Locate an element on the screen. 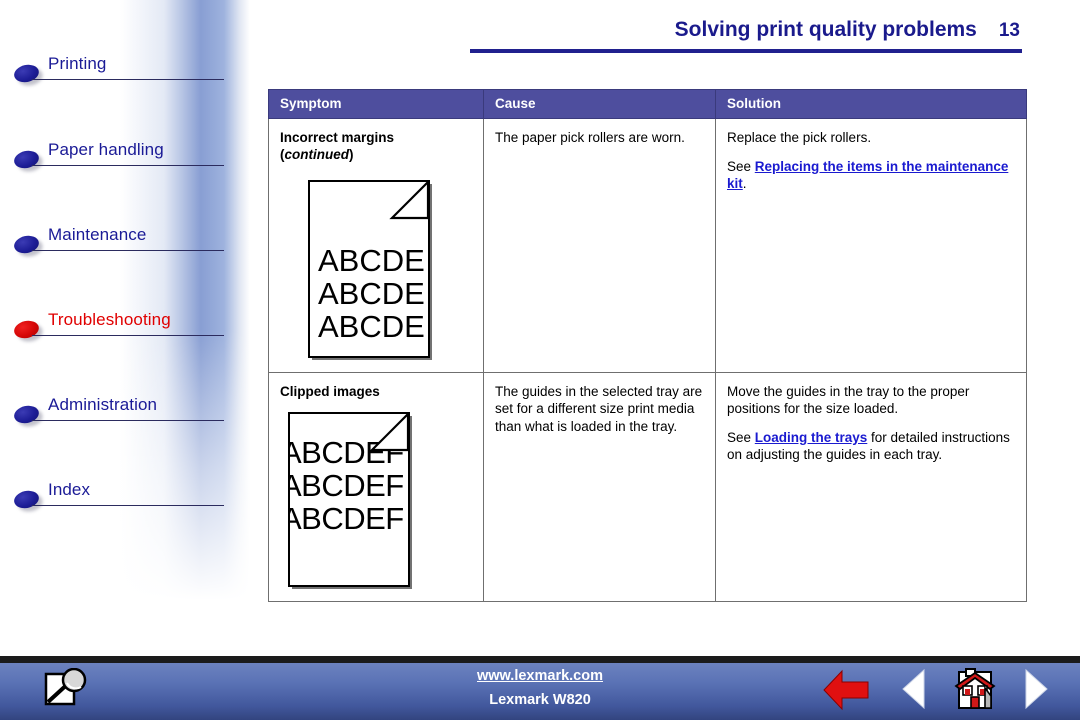 The height and width of the screenshot is (720, 1080). cell-symptom: Clipped images ABCDEF ABCDEF ABCDEF is located at coordinates (376, 486).